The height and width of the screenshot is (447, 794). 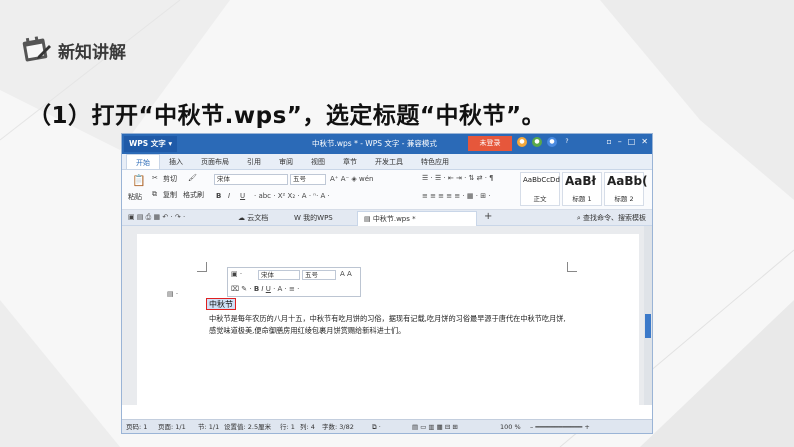 I want to click on selected-heading: 中秋节, so click(x=221, y=304).